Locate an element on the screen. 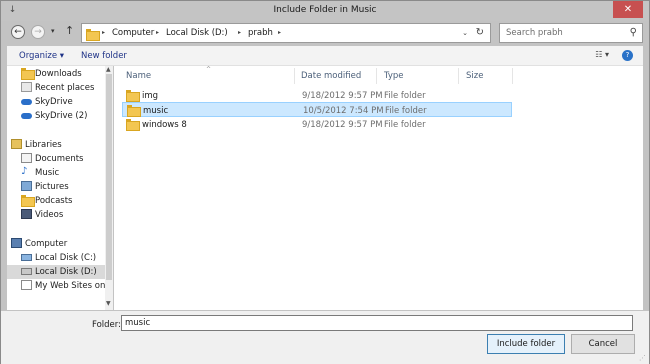  scrollbar-thumb is located at coordinates (109, 177).